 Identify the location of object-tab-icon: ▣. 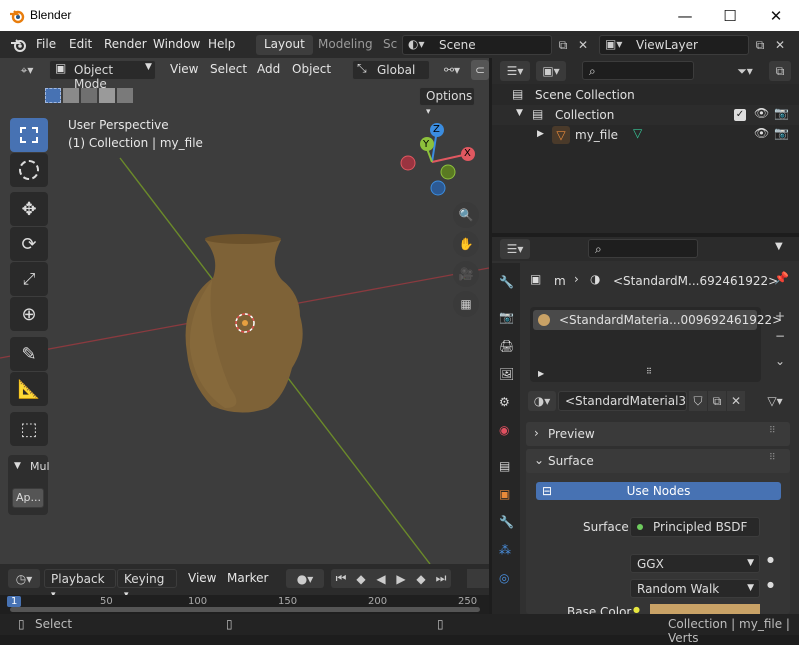
(504, 494).